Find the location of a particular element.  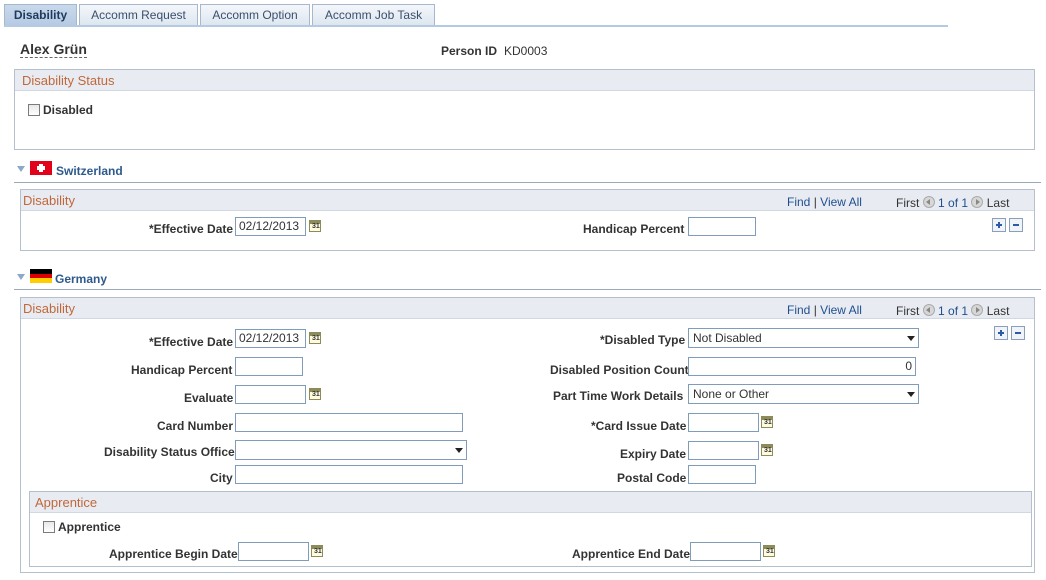

part-time-work-details-select: None or Other is located at coordinates (803, 394).